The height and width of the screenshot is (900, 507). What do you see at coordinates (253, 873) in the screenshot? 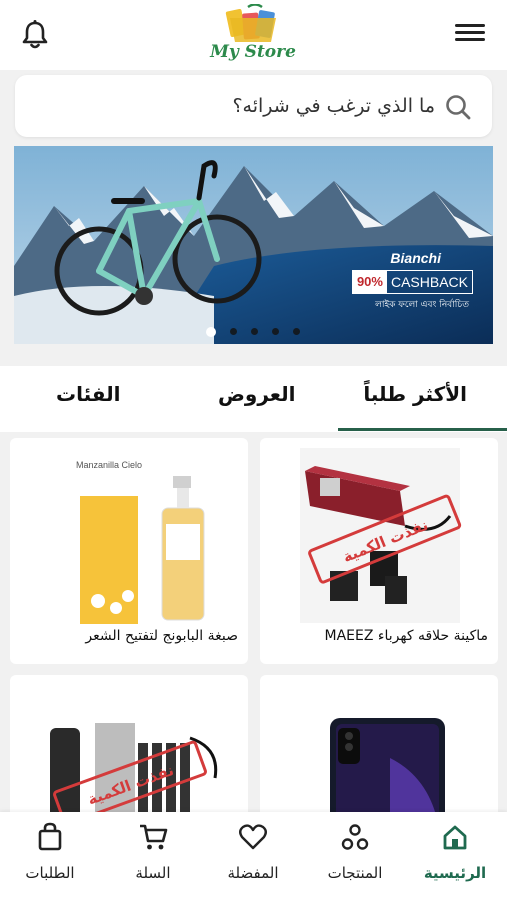
I see `nav-label-favorites: المفضلة` at bounding box center [253, 873].